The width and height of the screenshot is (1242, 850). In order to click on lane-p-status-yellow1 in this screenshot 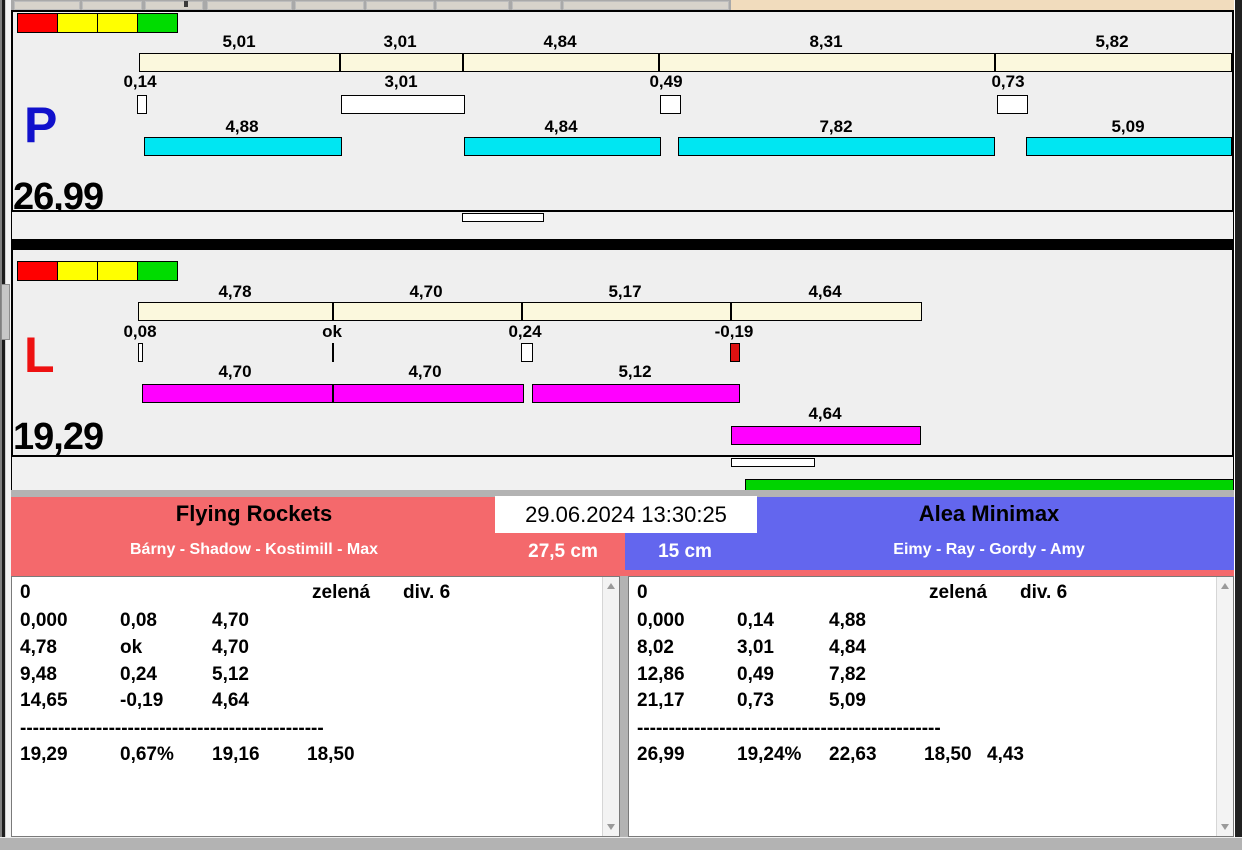, I will do `click(77, 23)`.